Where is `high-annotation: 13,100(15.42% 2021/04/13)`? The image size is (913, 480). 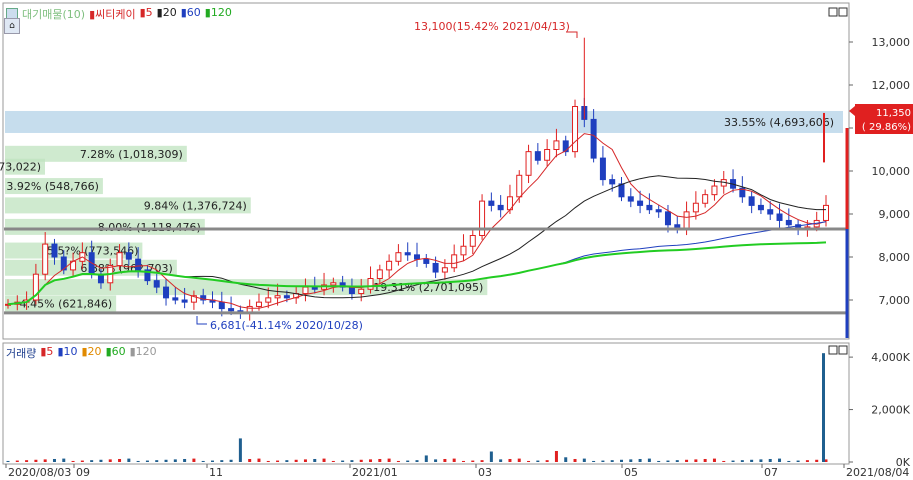
high-annotation: 13,100(15.42% 2021/04/13) is located at coordinates (492, 26).